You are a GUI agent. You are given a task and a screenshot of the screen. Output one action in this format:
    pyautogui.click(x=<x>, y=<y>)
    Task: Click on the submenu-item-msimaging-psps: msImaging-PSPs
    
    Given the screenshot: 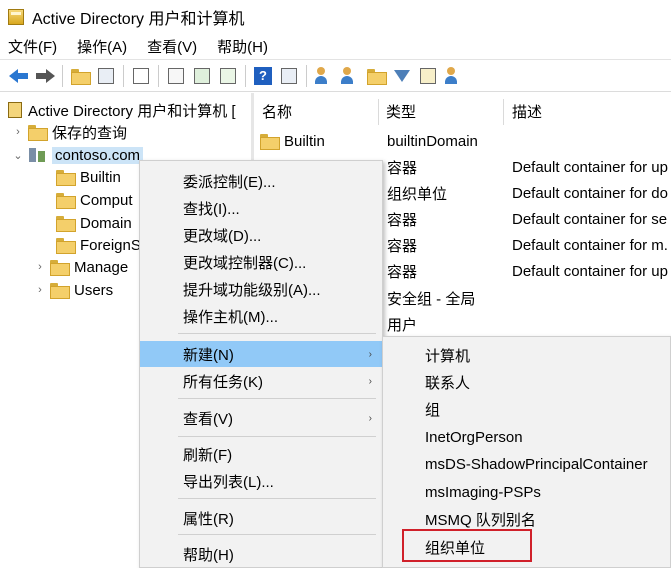 What is the action you would take?
    pyautogui.click(x=526, y=492)
    